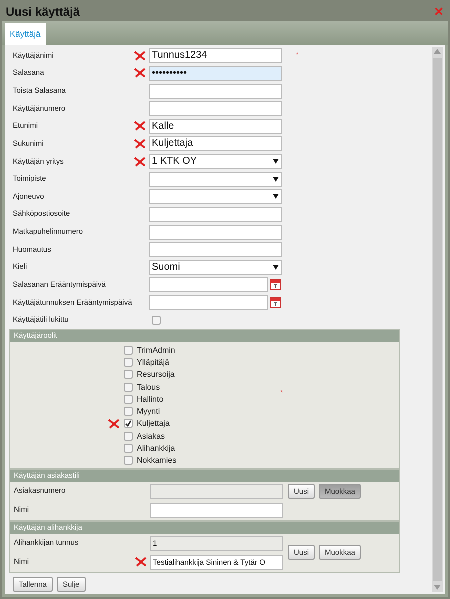 The image size is (450, 599). Describe the element at coordinates (437, 319) in the screenshot. I see `scrollbar` at that location.